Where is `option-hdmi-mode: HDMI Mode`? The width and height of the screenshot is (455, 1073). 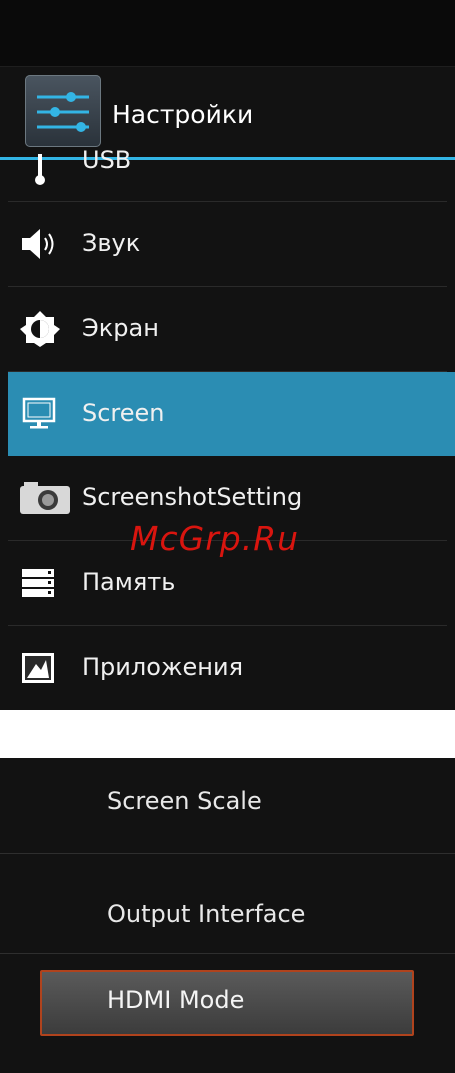
option-hdmi-mode: HDMI Mode is located at coordinates (227, 1013).